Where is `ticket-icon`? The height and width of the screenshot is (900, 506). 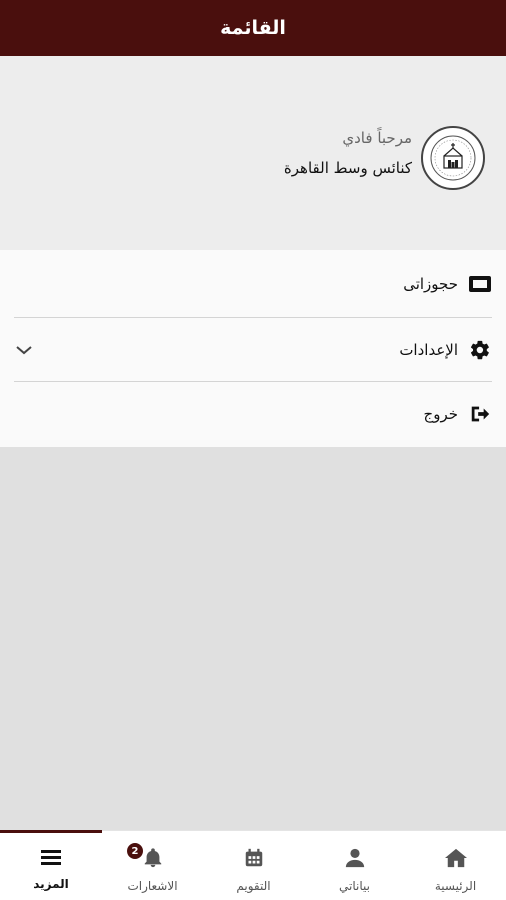 ticket-icon is located at coordinates (480, 284).